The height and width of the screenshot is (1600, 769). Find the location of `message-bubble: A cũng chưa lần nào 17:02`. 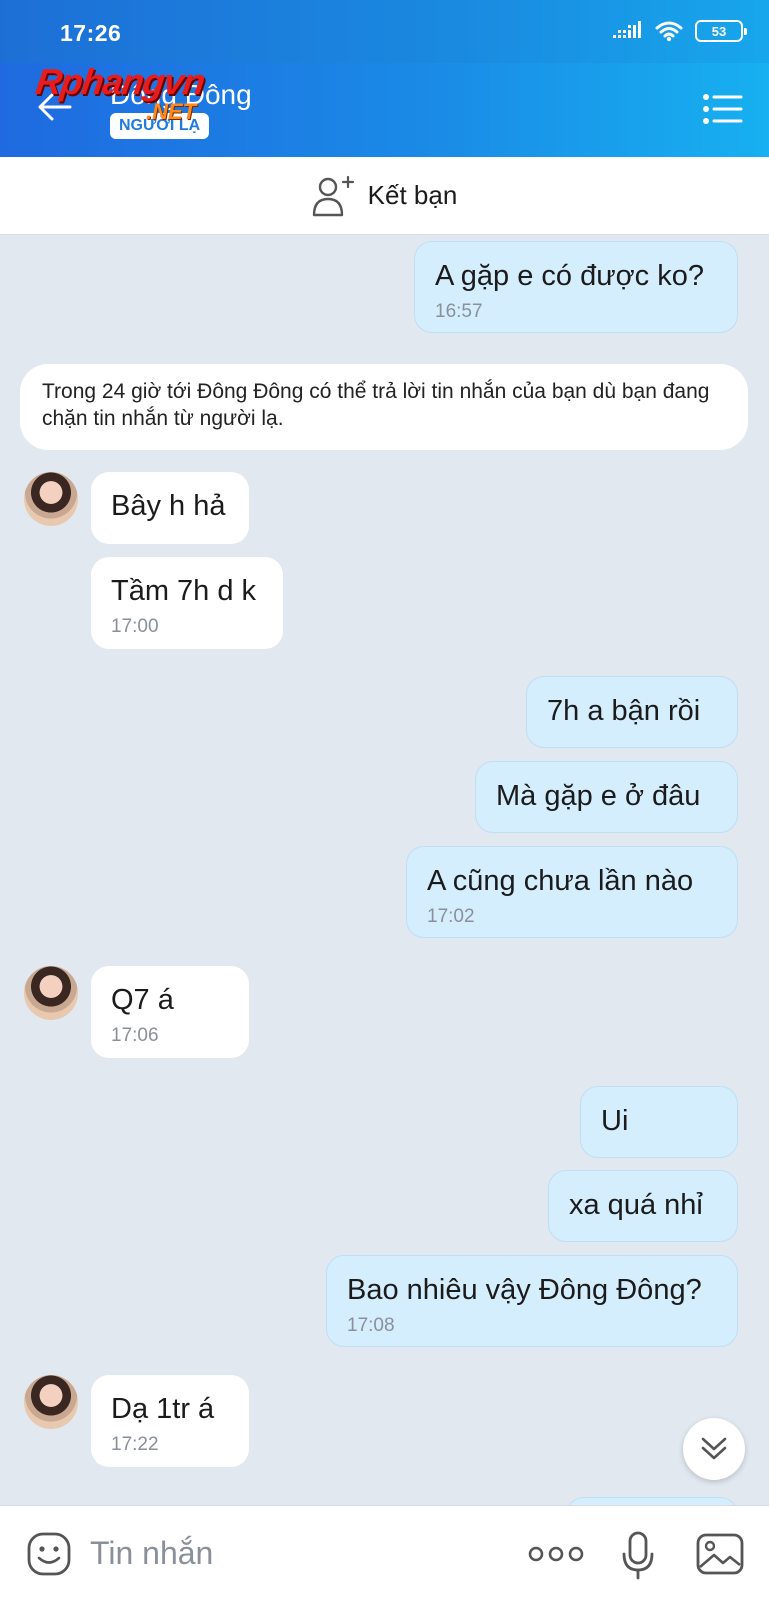

message-bubble: A cũng chưa lần nào 17:02 is located at coordinates (572, 892).